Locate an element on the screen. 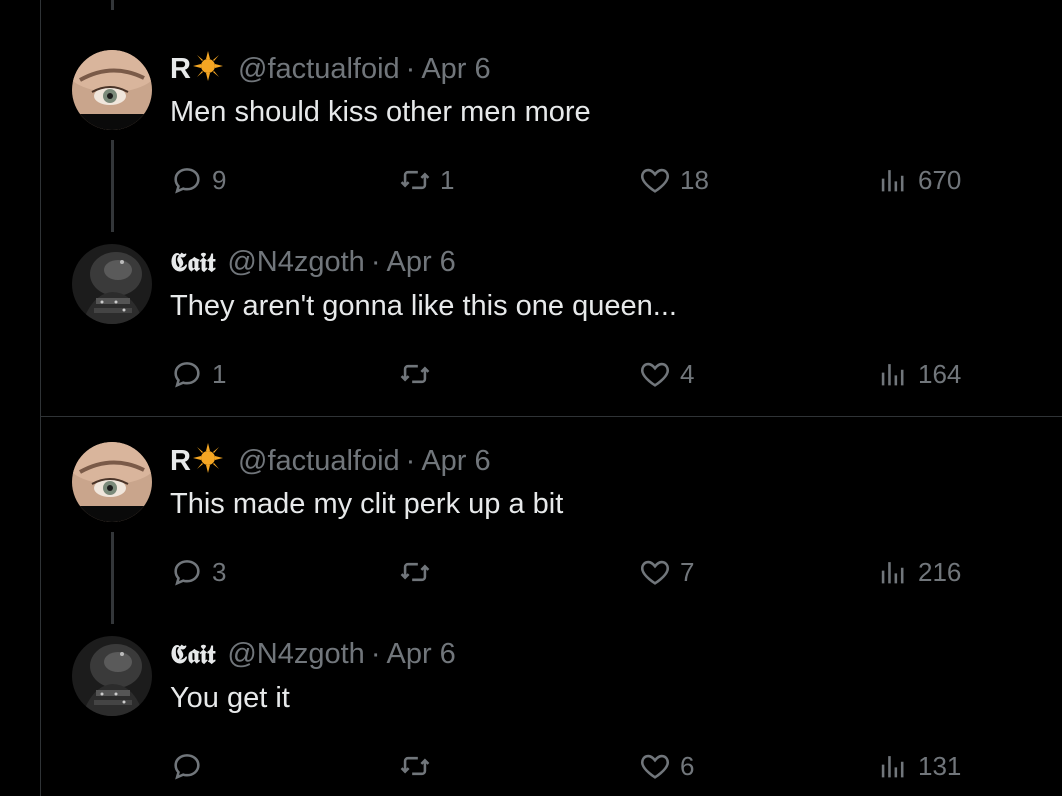 This screenshot has height=796, width=1062. tweet-text: You get it is located at coordinates (230, 698).